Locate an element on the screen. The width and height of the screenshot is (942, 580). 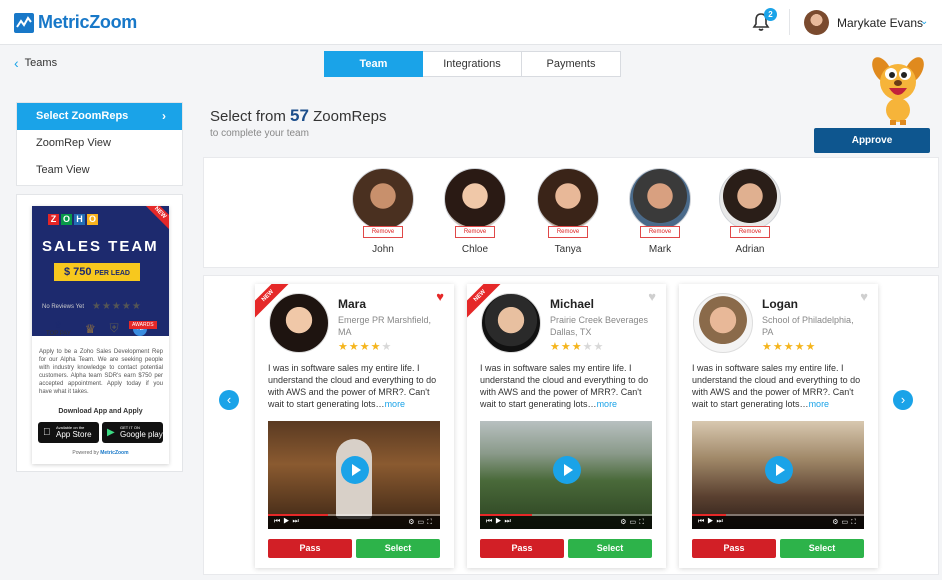
award-icon: ♛ is located at coordinates (58, 325).